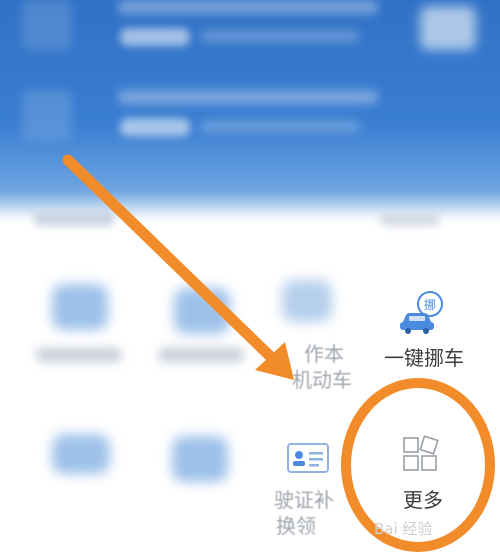 This screenshot has height=559, width=500. What do you see at coordinates (424, 358) in the screenshot?
I see `move-car-label: 一键挪车` at bounding box center [424, 358].